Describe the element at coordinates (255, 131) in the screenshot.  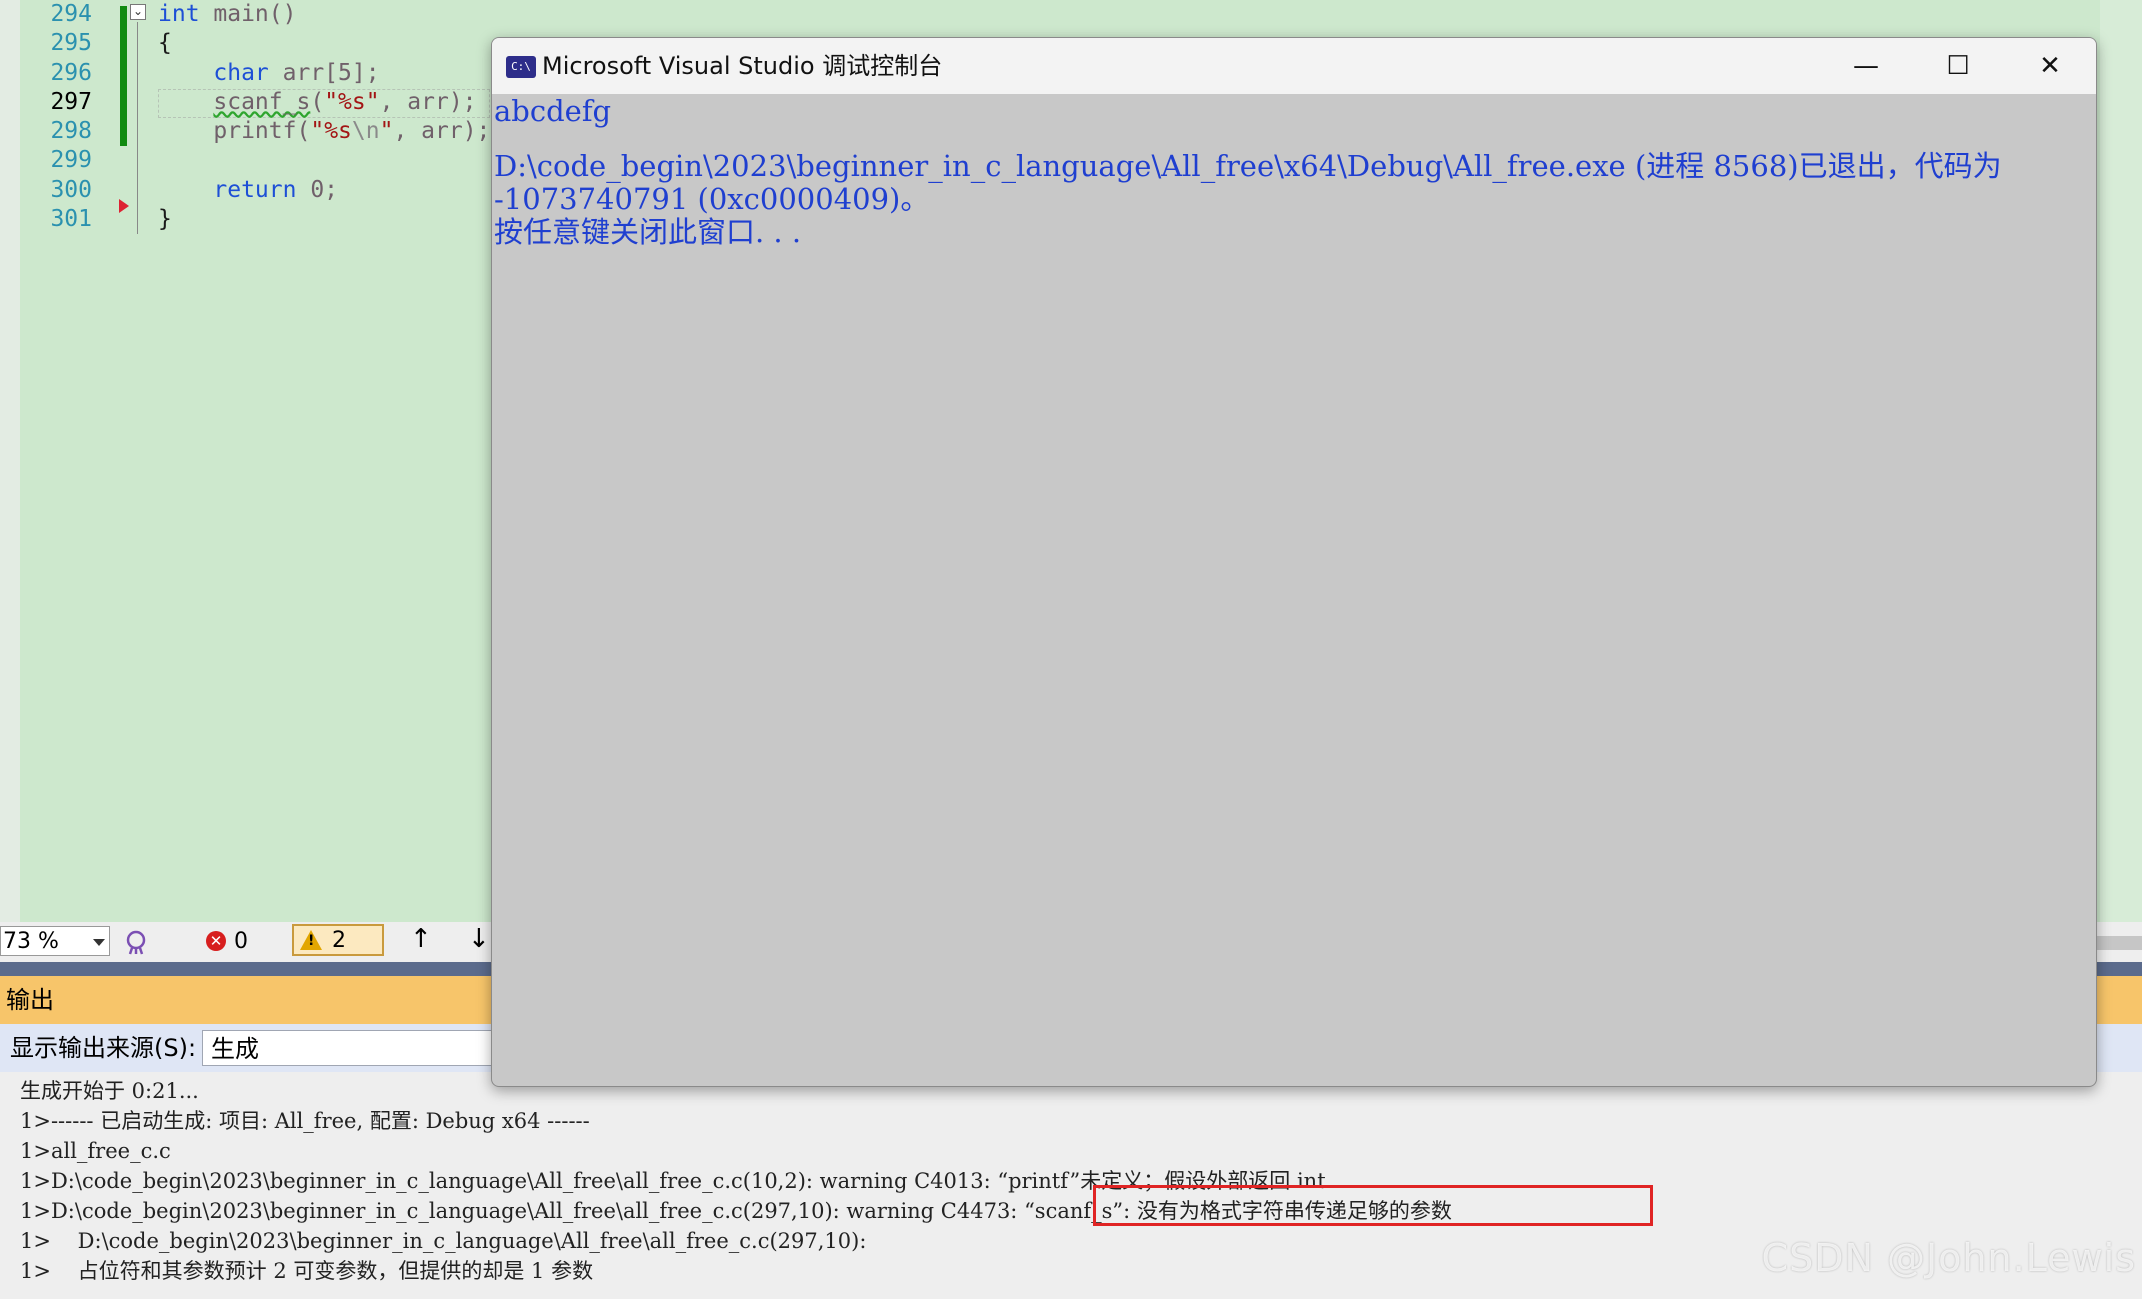
I see `function-name: printf` at that location.